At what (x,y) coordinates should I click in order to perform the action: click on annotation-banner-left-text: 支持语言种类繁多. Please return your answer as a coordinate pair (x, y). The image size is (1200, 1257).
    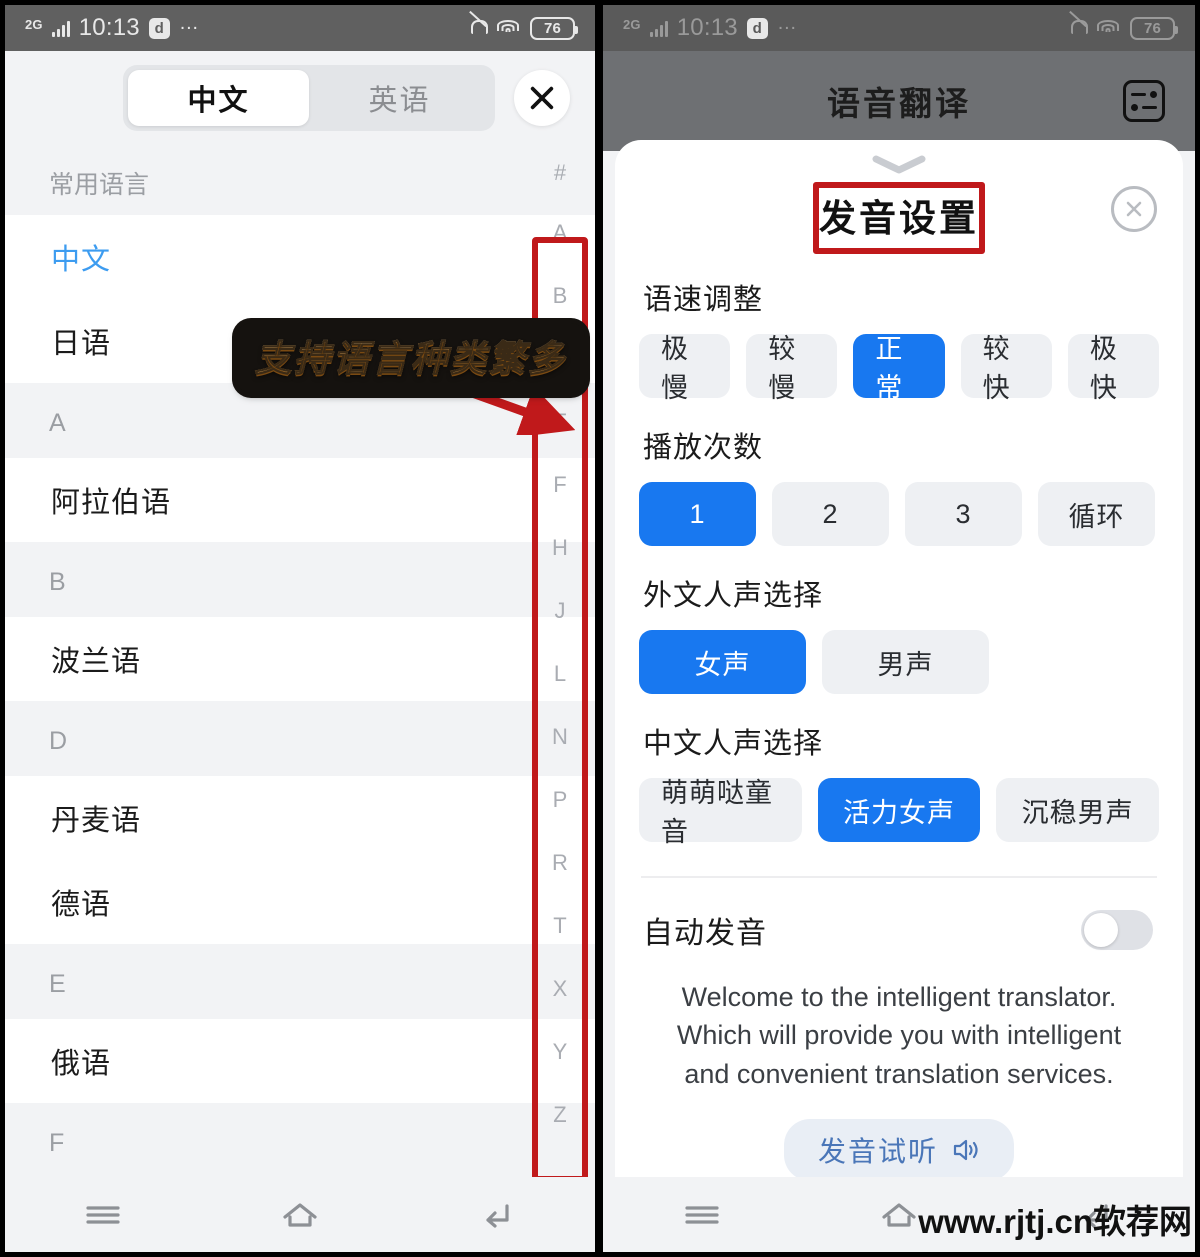
    Looking at the image, I should click on (410, 356).